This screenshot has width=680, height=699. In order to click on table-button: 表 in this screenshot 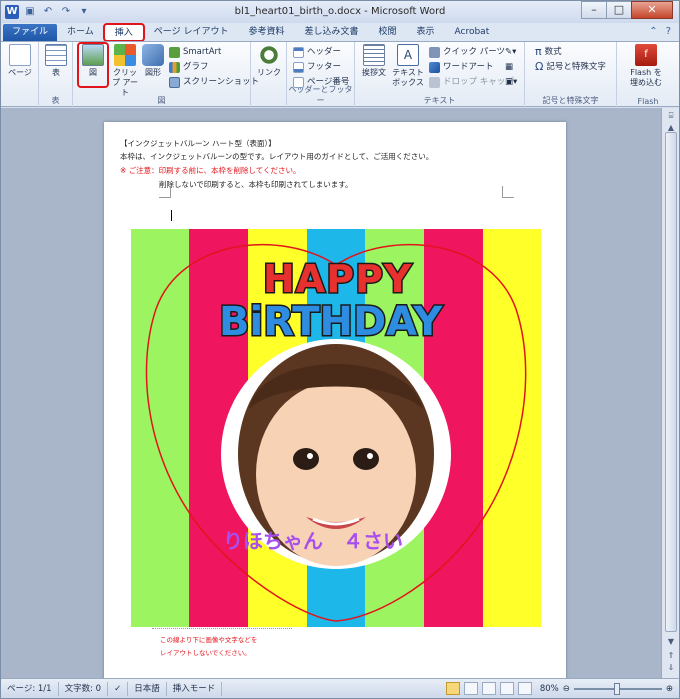, I will do `click(56, 61)`.